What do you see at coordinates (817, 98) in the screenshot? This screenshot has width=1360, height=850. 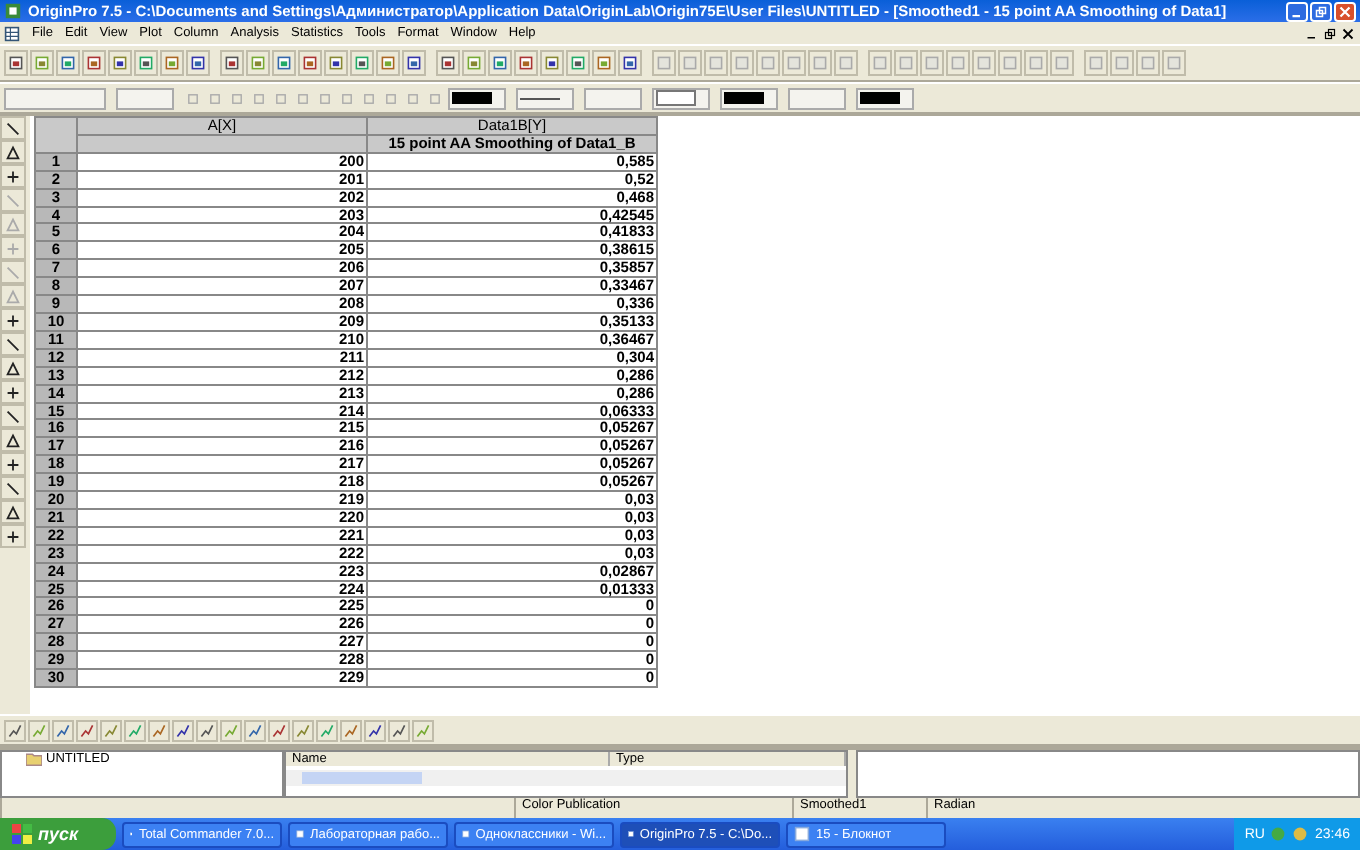 I see `pattern-dropdown` at bounding box center [817, 98].